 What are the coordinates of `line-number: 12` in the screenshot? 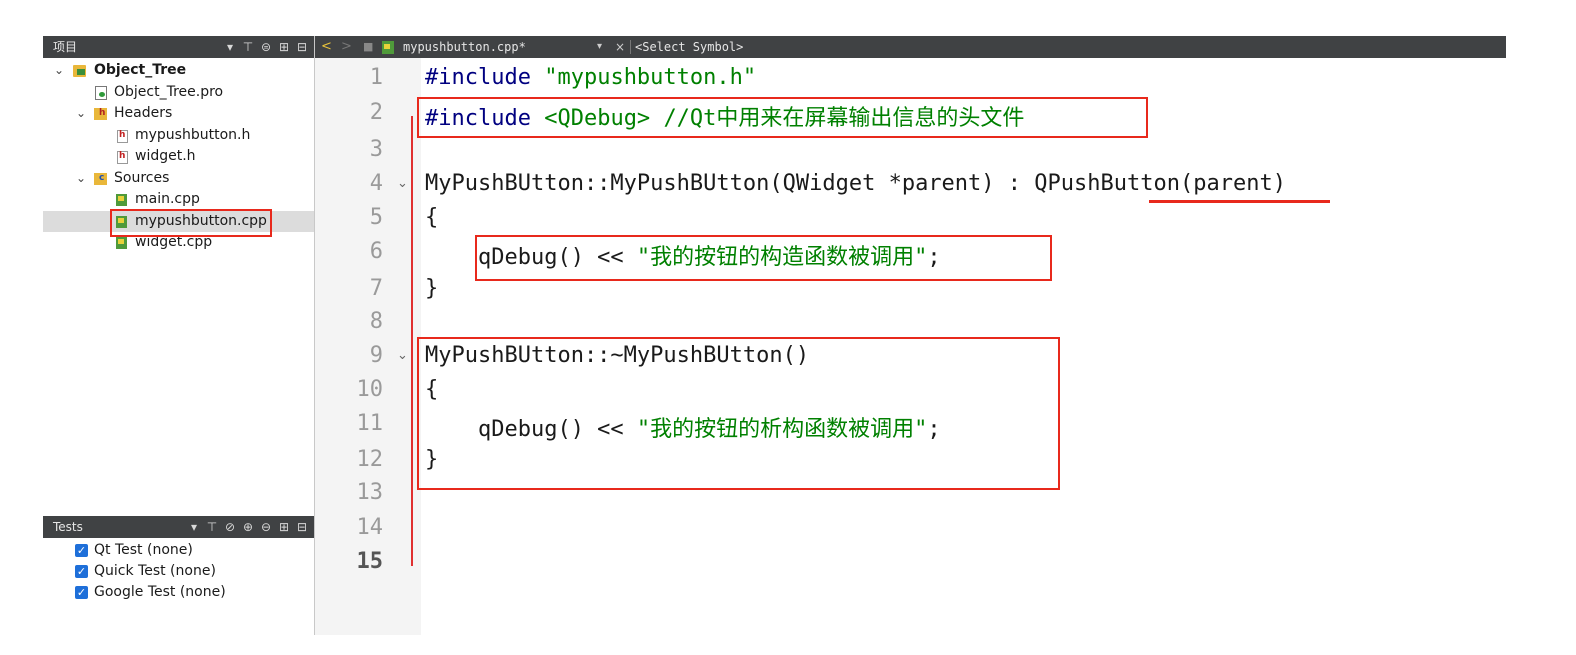 It's located at (370, 459).